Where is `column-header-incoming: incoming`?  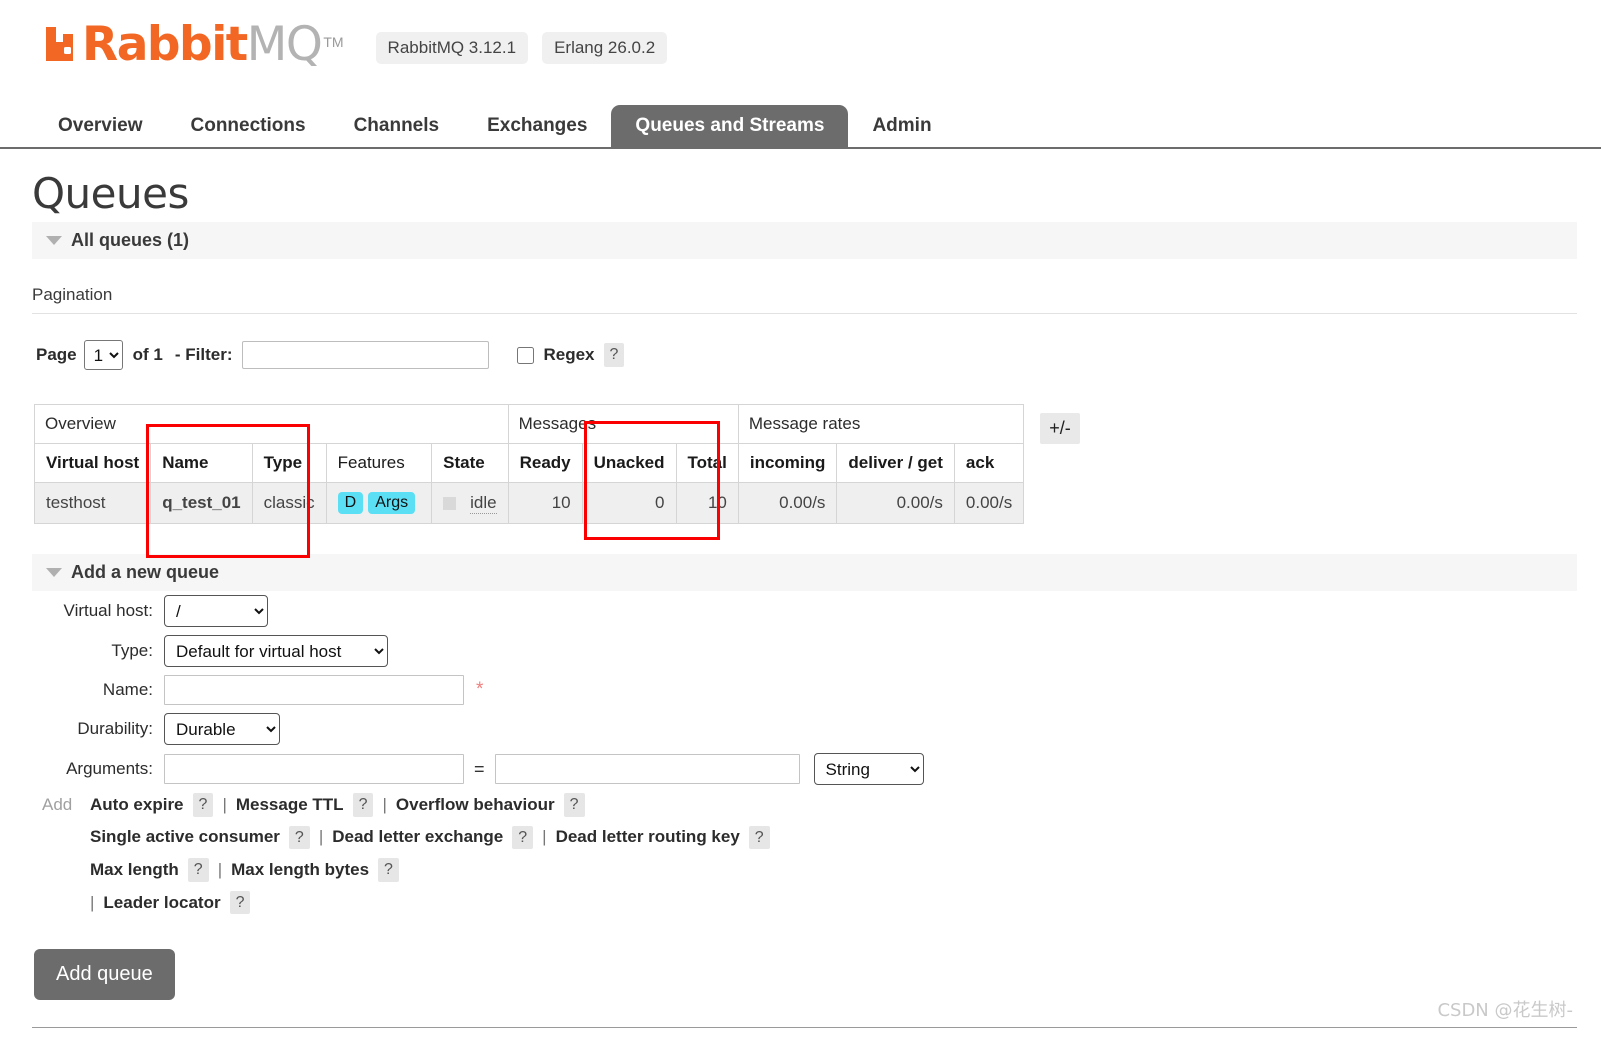 column-header-incoming: incoming is located at coordinates (787, 463).